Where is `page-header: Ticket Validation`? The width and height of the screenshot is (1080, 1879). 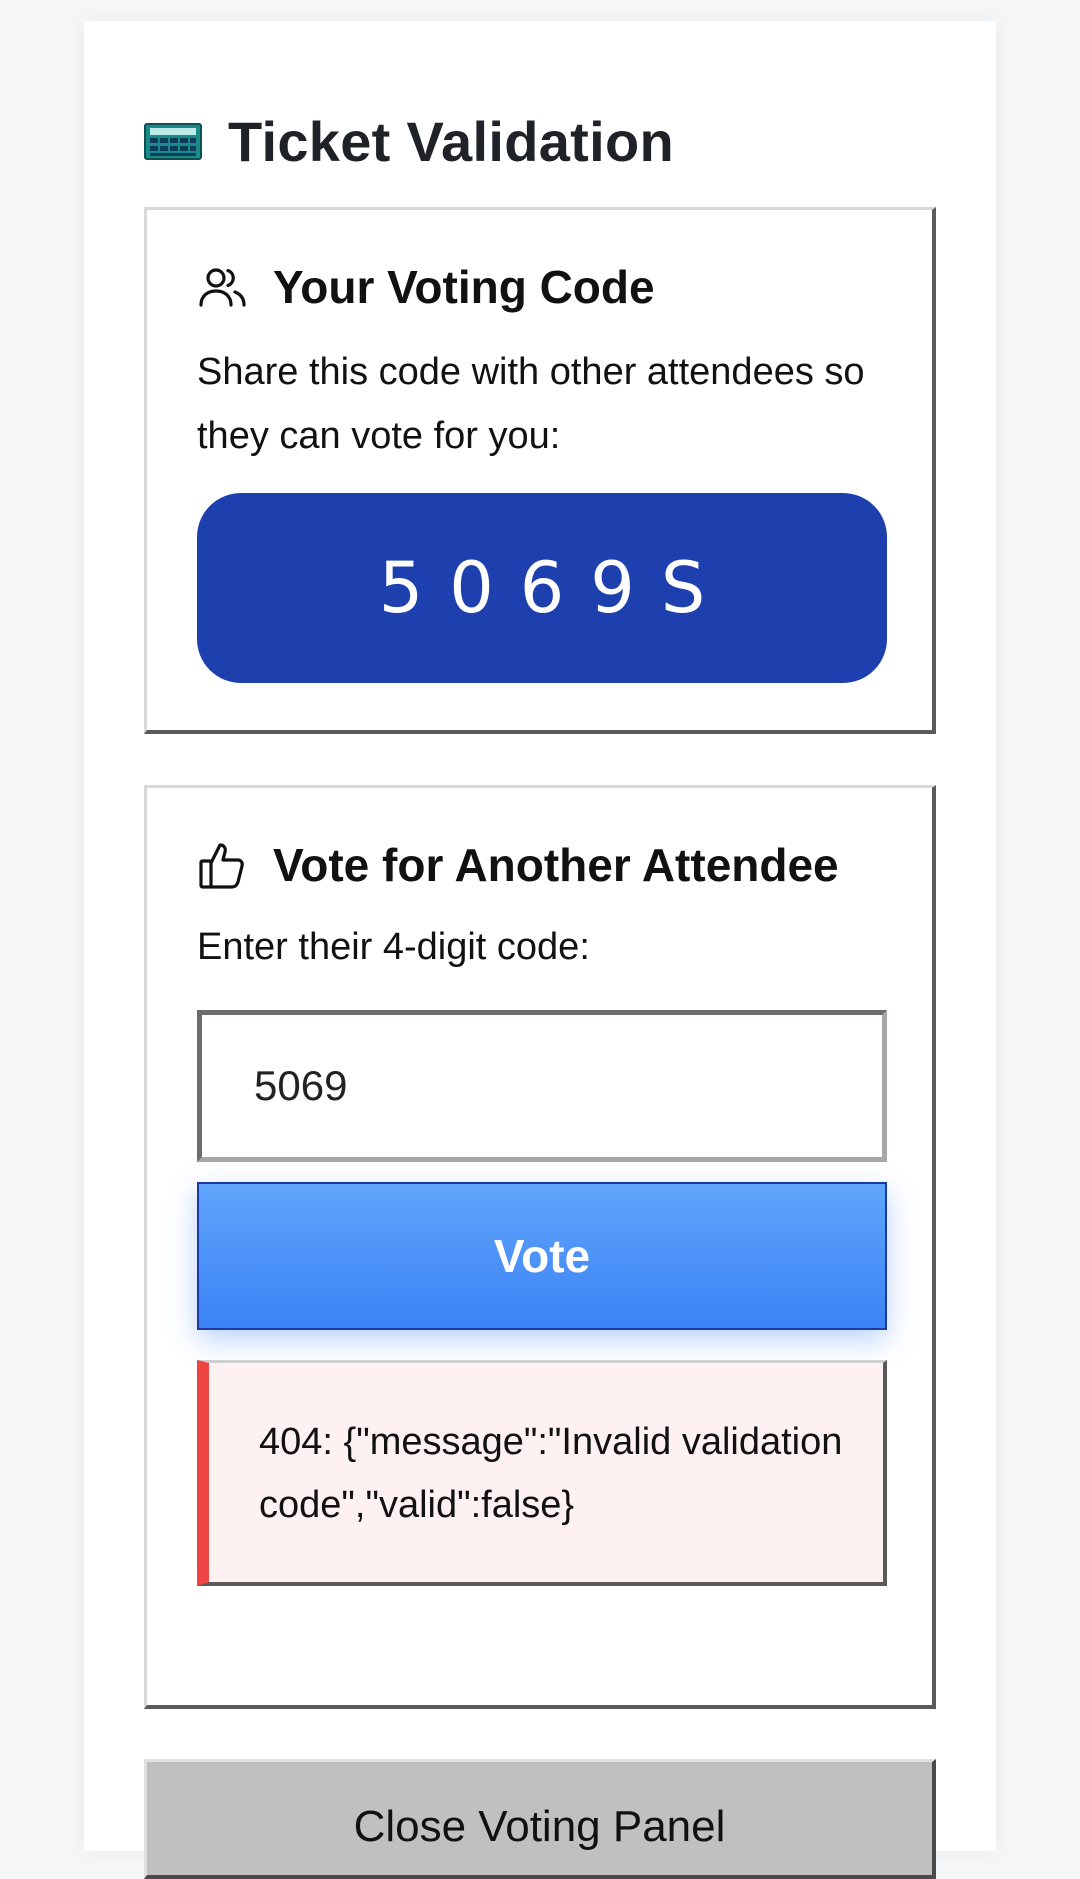
page-header: Ticket Validation is located at coordinates (409, 141).